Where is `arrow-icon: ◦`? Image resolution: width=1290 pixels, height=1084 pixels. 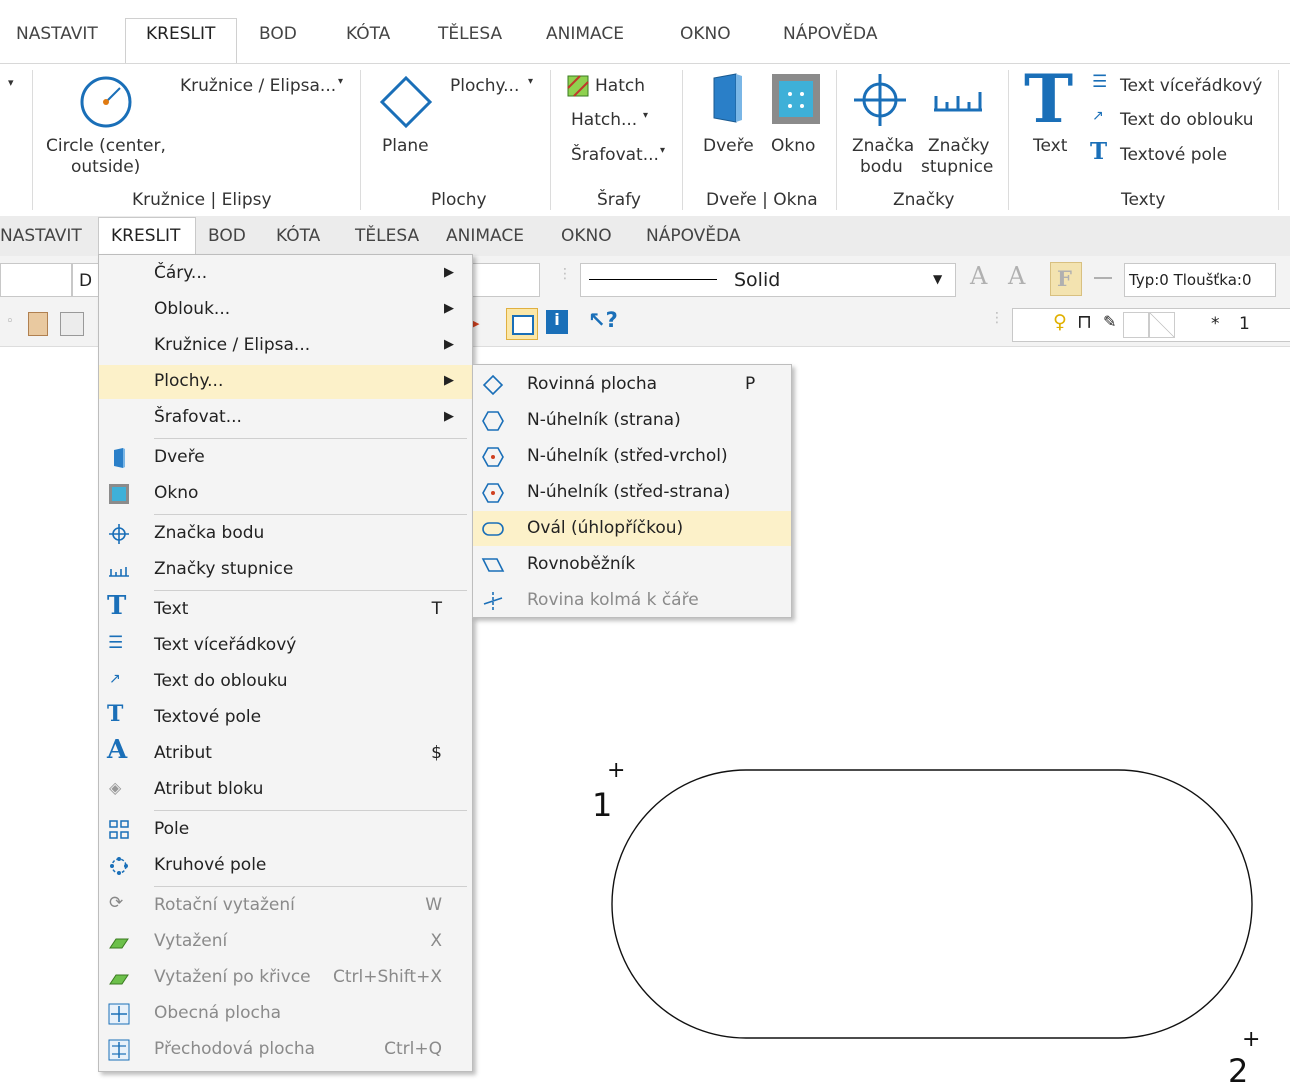 arrow-icon: ◦ is located at coordinates (10, 321).